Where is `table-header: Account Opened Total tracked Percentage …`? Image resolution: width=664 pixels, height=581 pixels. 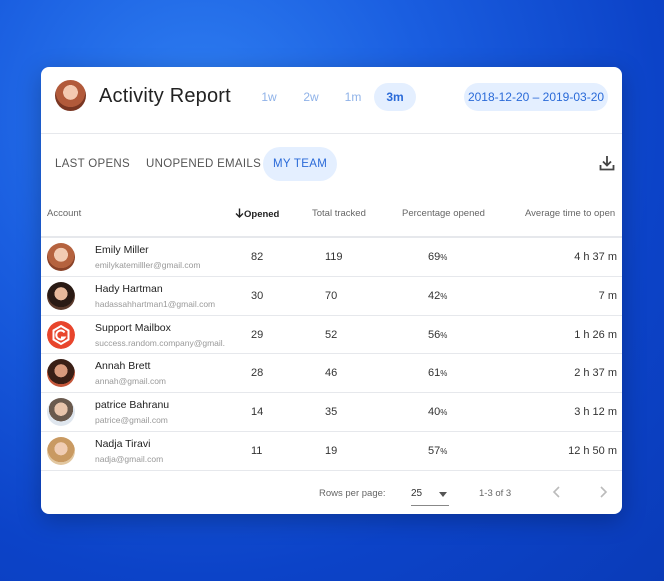
table-header: Account Opened Total tracked Percentage … is located at coordinates (331, 216).